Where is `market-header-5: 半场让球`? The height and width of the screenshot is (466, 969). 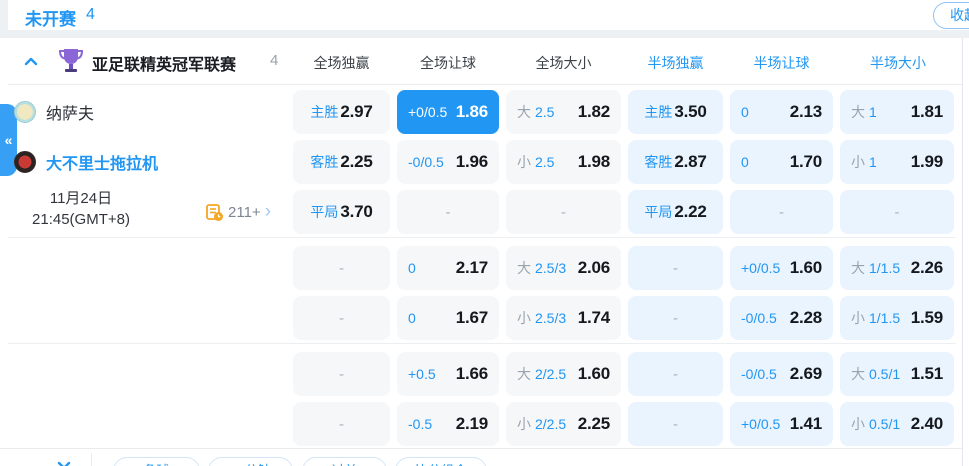 market-header-5: 半场让球 is located at coordinates (781, 63).